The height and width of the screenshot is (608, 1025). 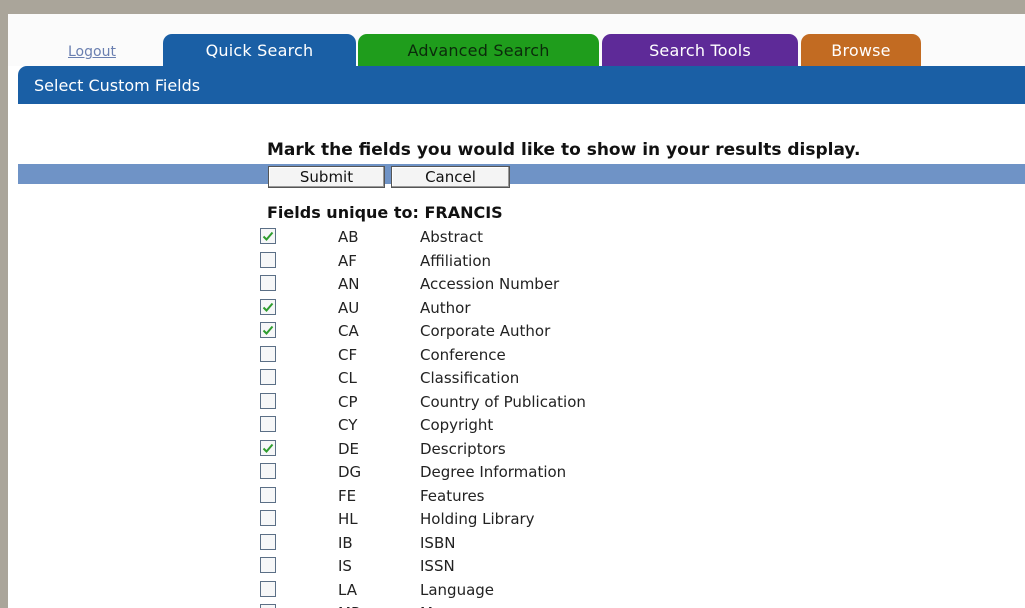 I want to click on field-row-an: AN Accession Number, so click(x=610, y=285).